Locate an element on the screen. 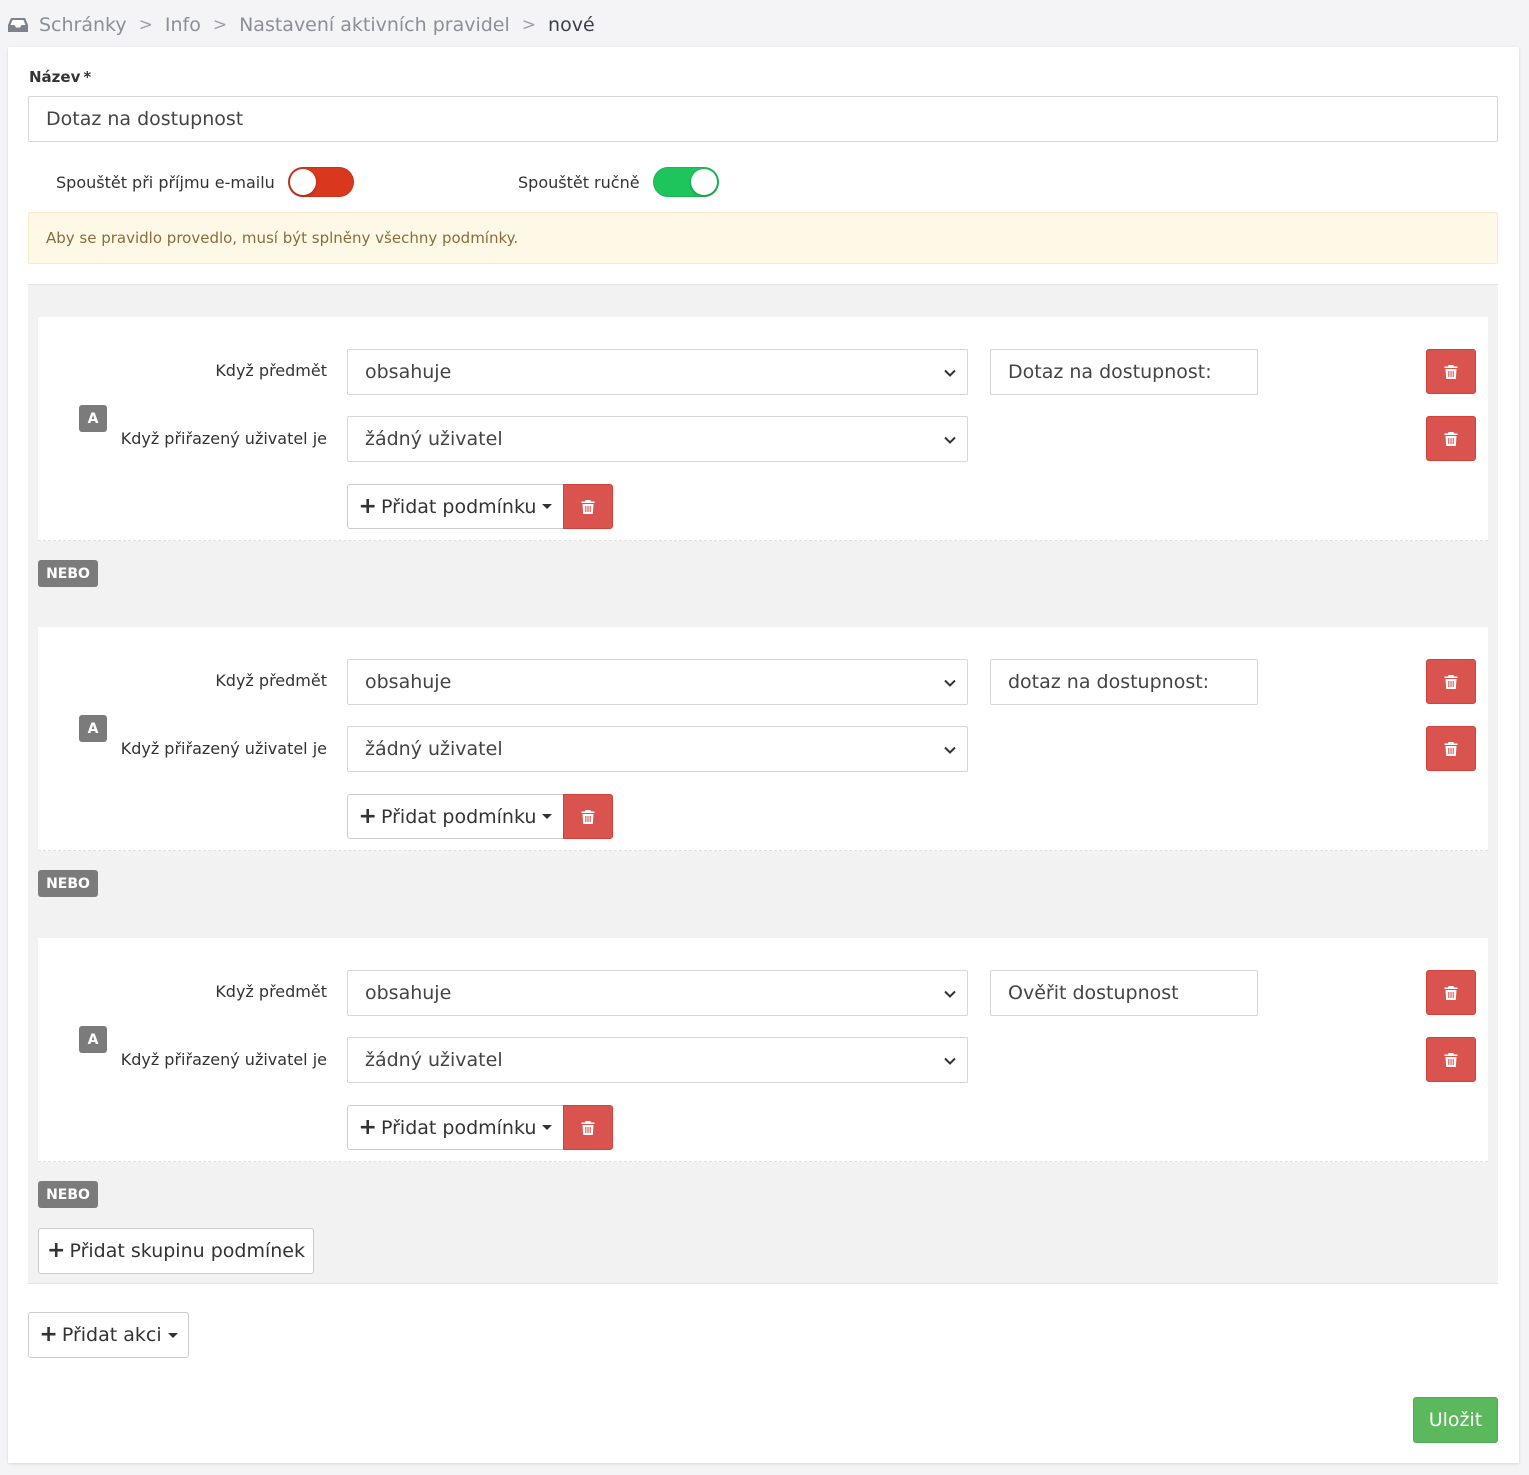  add-action-label: Přidat akci is located at coordinates (111, 1335).